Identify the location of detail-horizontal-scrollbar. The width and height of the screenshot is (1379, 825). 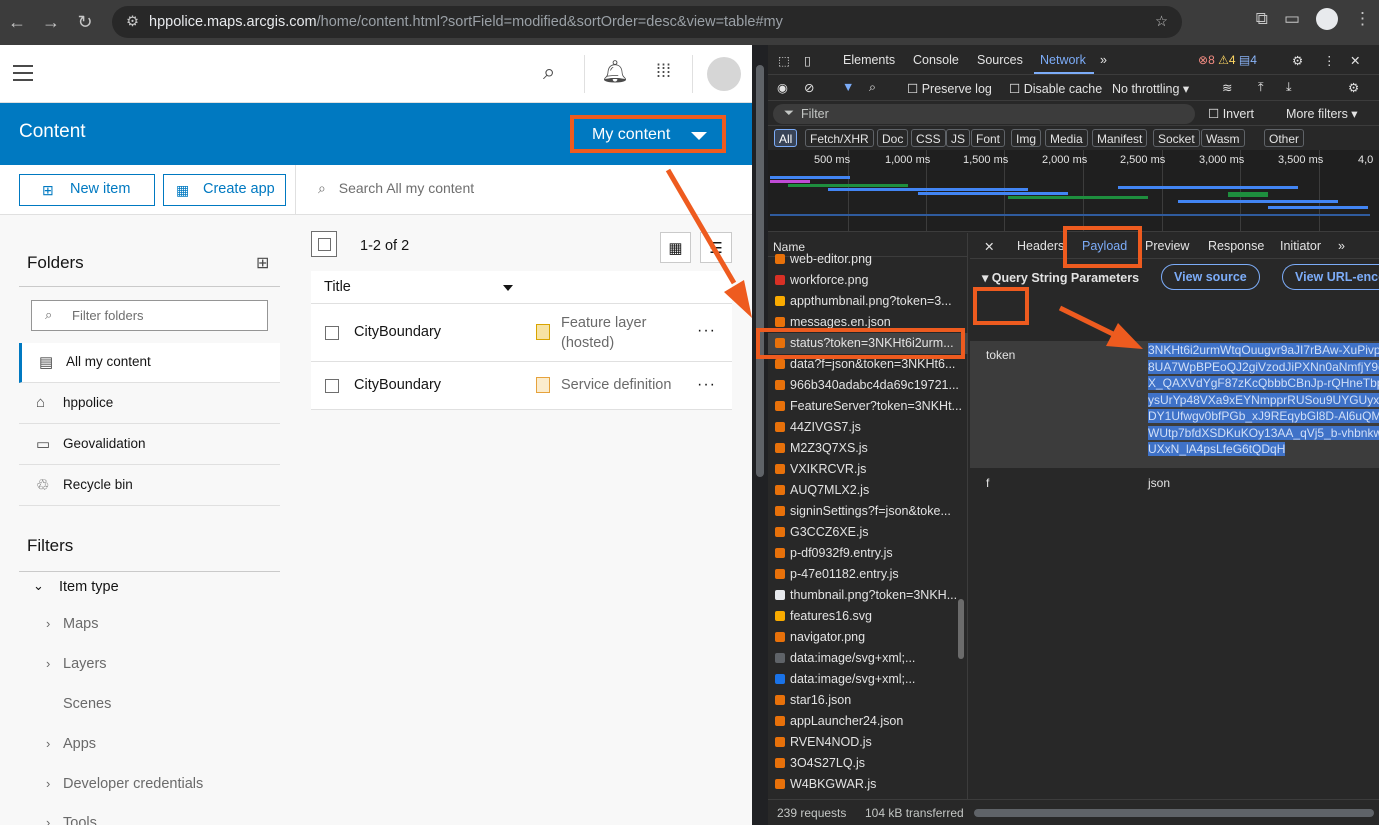
(1174, 813).